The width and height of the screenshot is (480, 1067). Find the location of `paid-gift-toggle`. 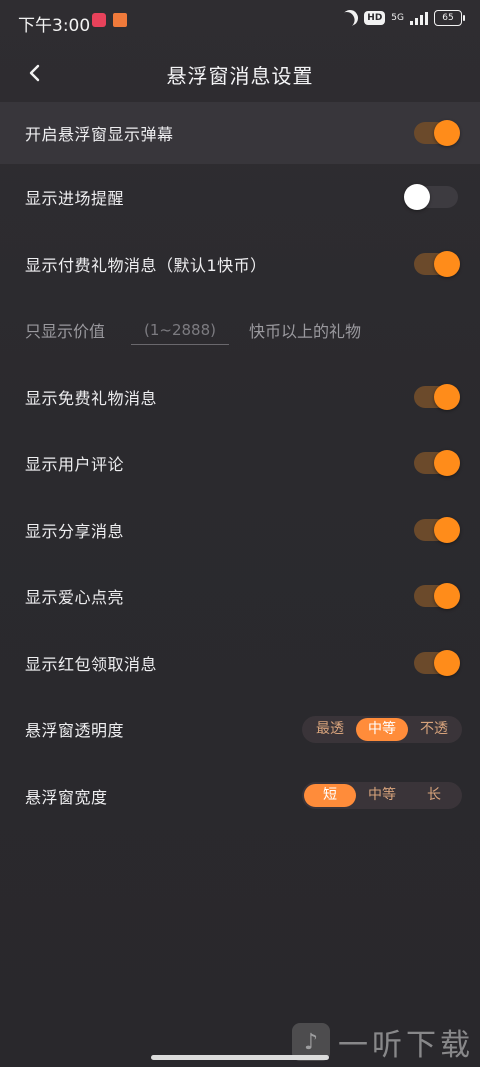

paid-gift-toggle is located at coordinates (437, 263).